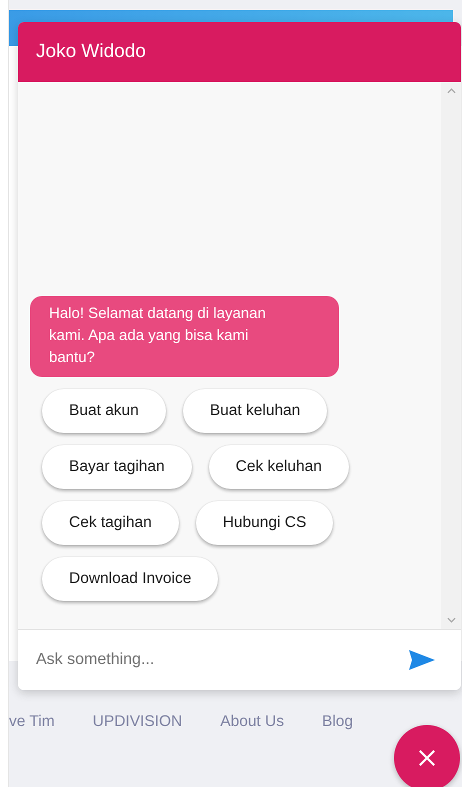 The image size is (462, 787). What do you see at coordinates (451, 91) in the screenshot?
I see `scroll-up-icon` at bounding box center [451, 91].